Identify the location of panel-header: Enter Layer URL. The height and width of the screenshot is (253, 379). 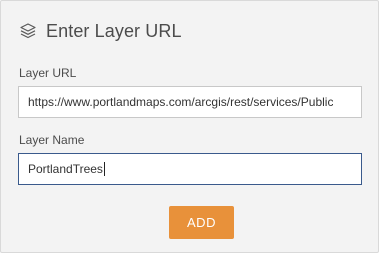
(100, 31).